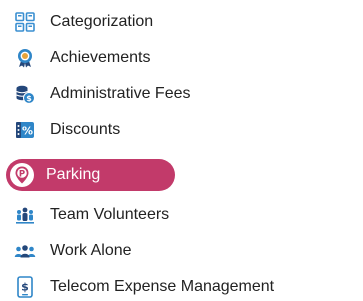  I want to click on telecom-dollar-icon: $, so click(25, 287).